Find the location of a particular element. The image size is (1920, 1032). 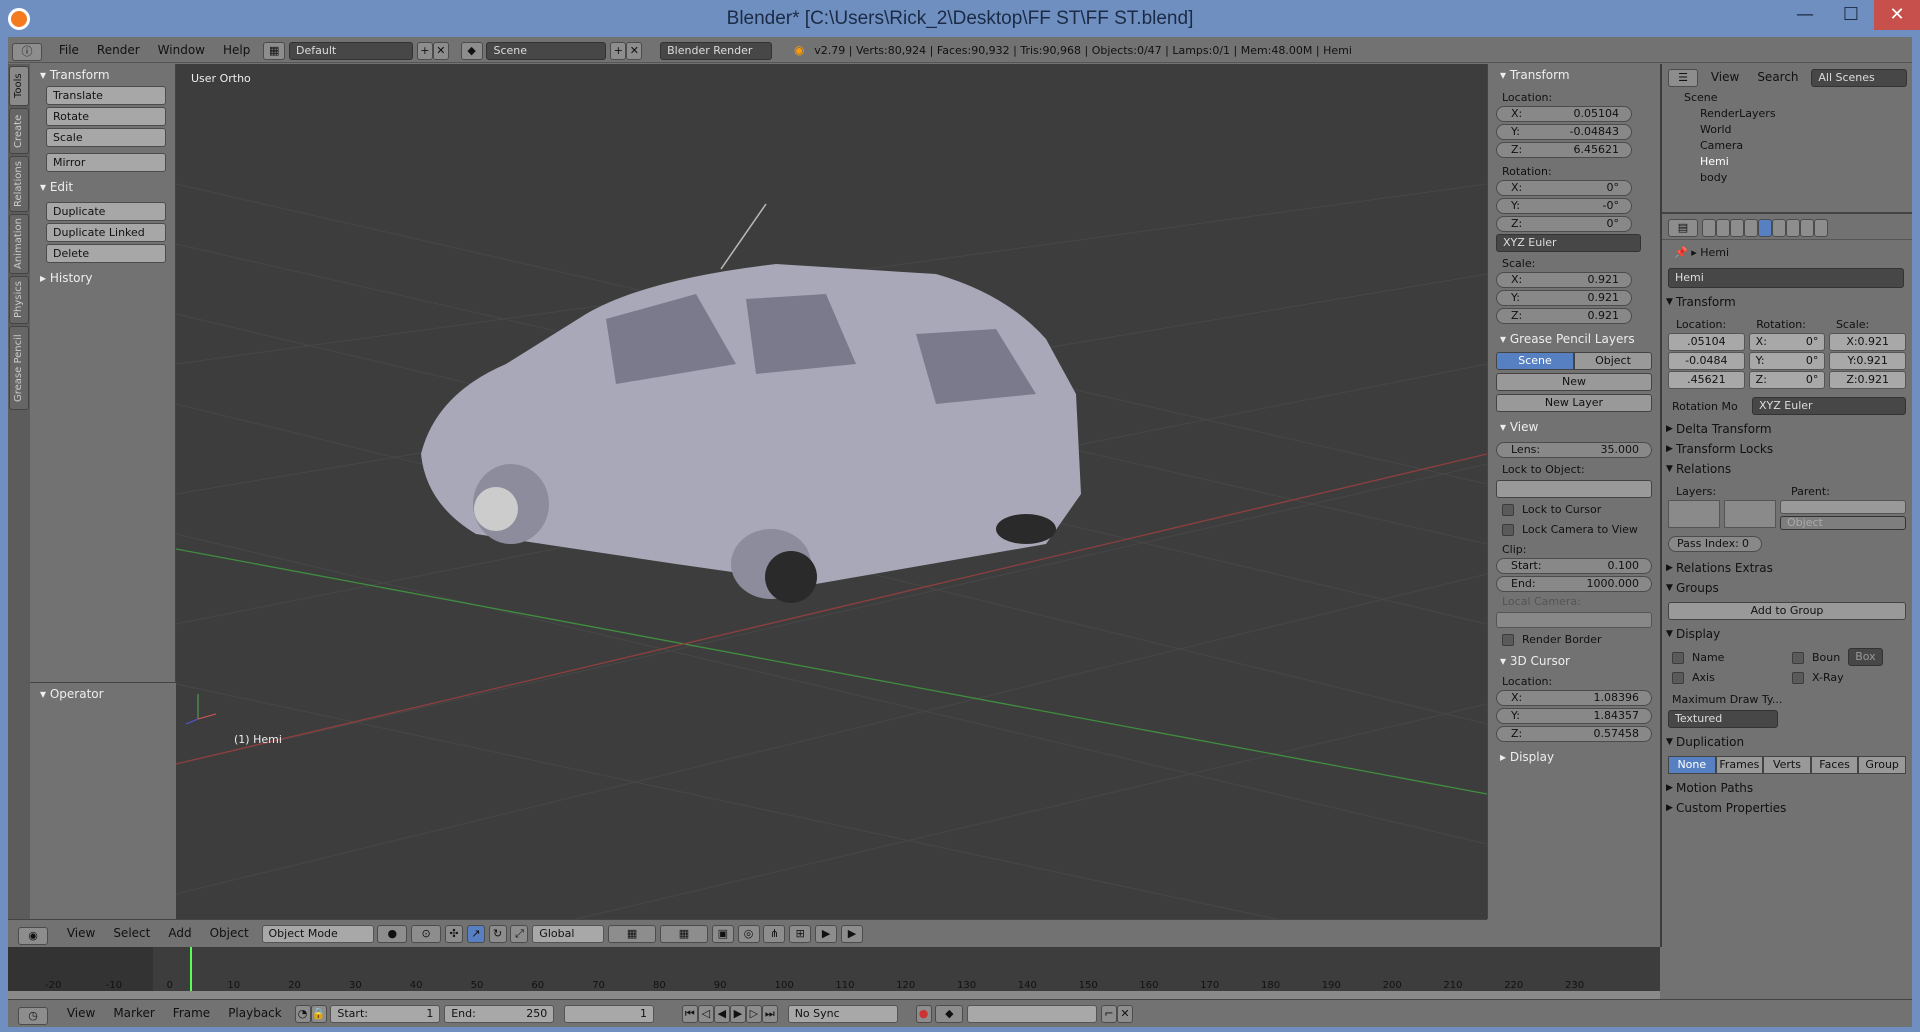

outliner-row-hemi: Hemi is located at coordinates (1787, 162).